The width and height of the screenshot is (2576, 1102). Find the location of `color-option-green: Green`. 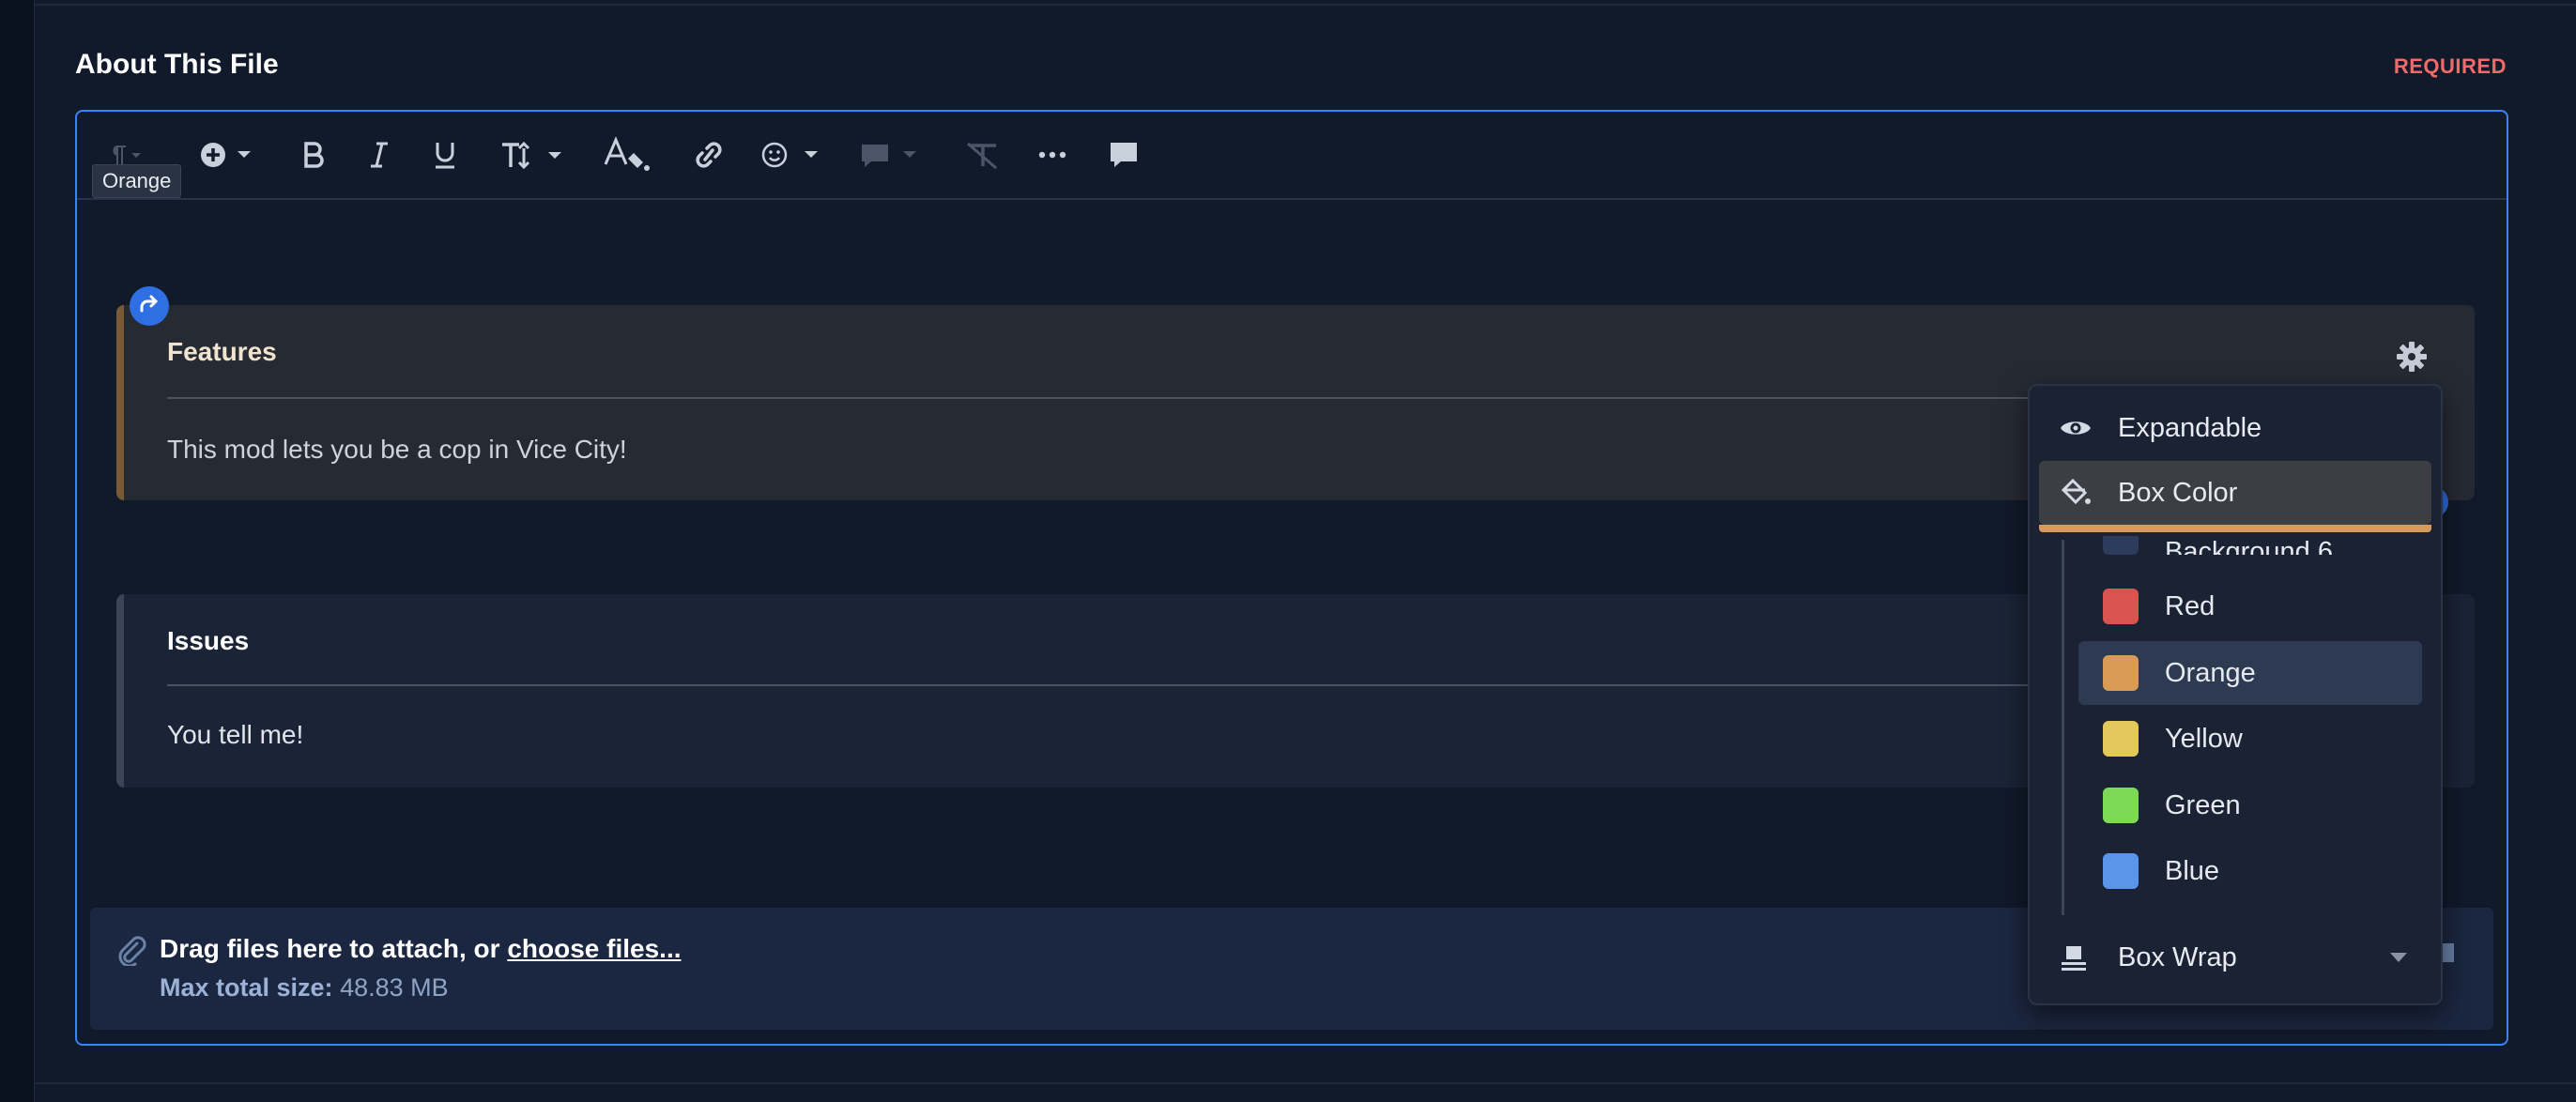

color-option-green: Green is located at coordinates (2250, 805).